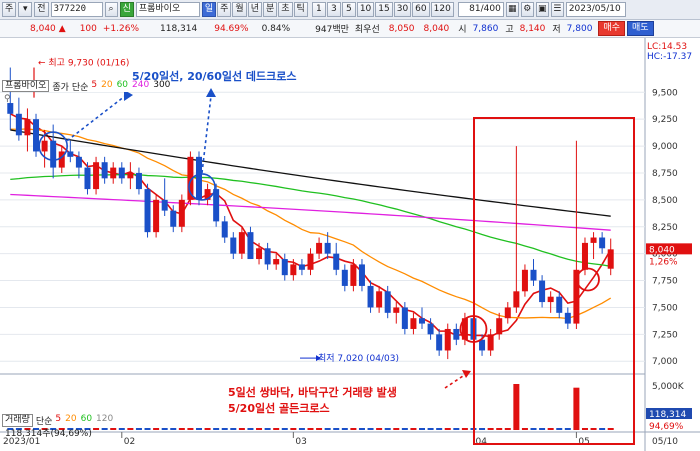  Describe the element at coordinates (224, 9) in the screenshot. I see `period-tab: 주` at that location.